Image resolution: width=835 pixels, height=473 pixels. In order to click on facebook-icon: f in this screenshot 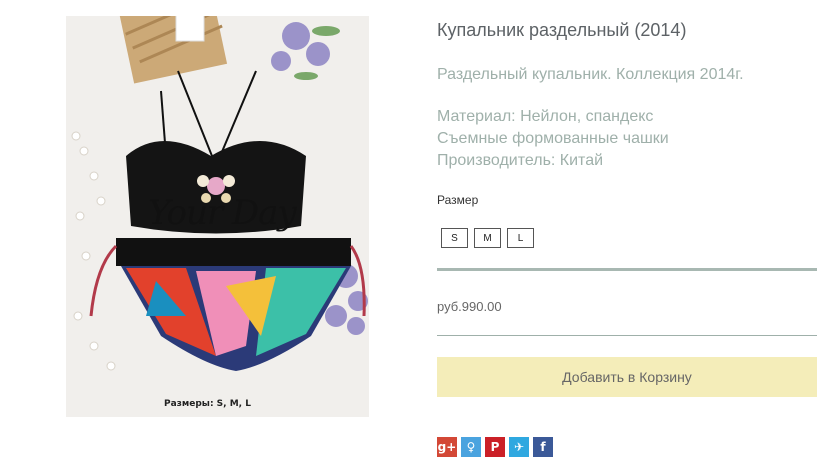, I will do `click(543, 447)`.